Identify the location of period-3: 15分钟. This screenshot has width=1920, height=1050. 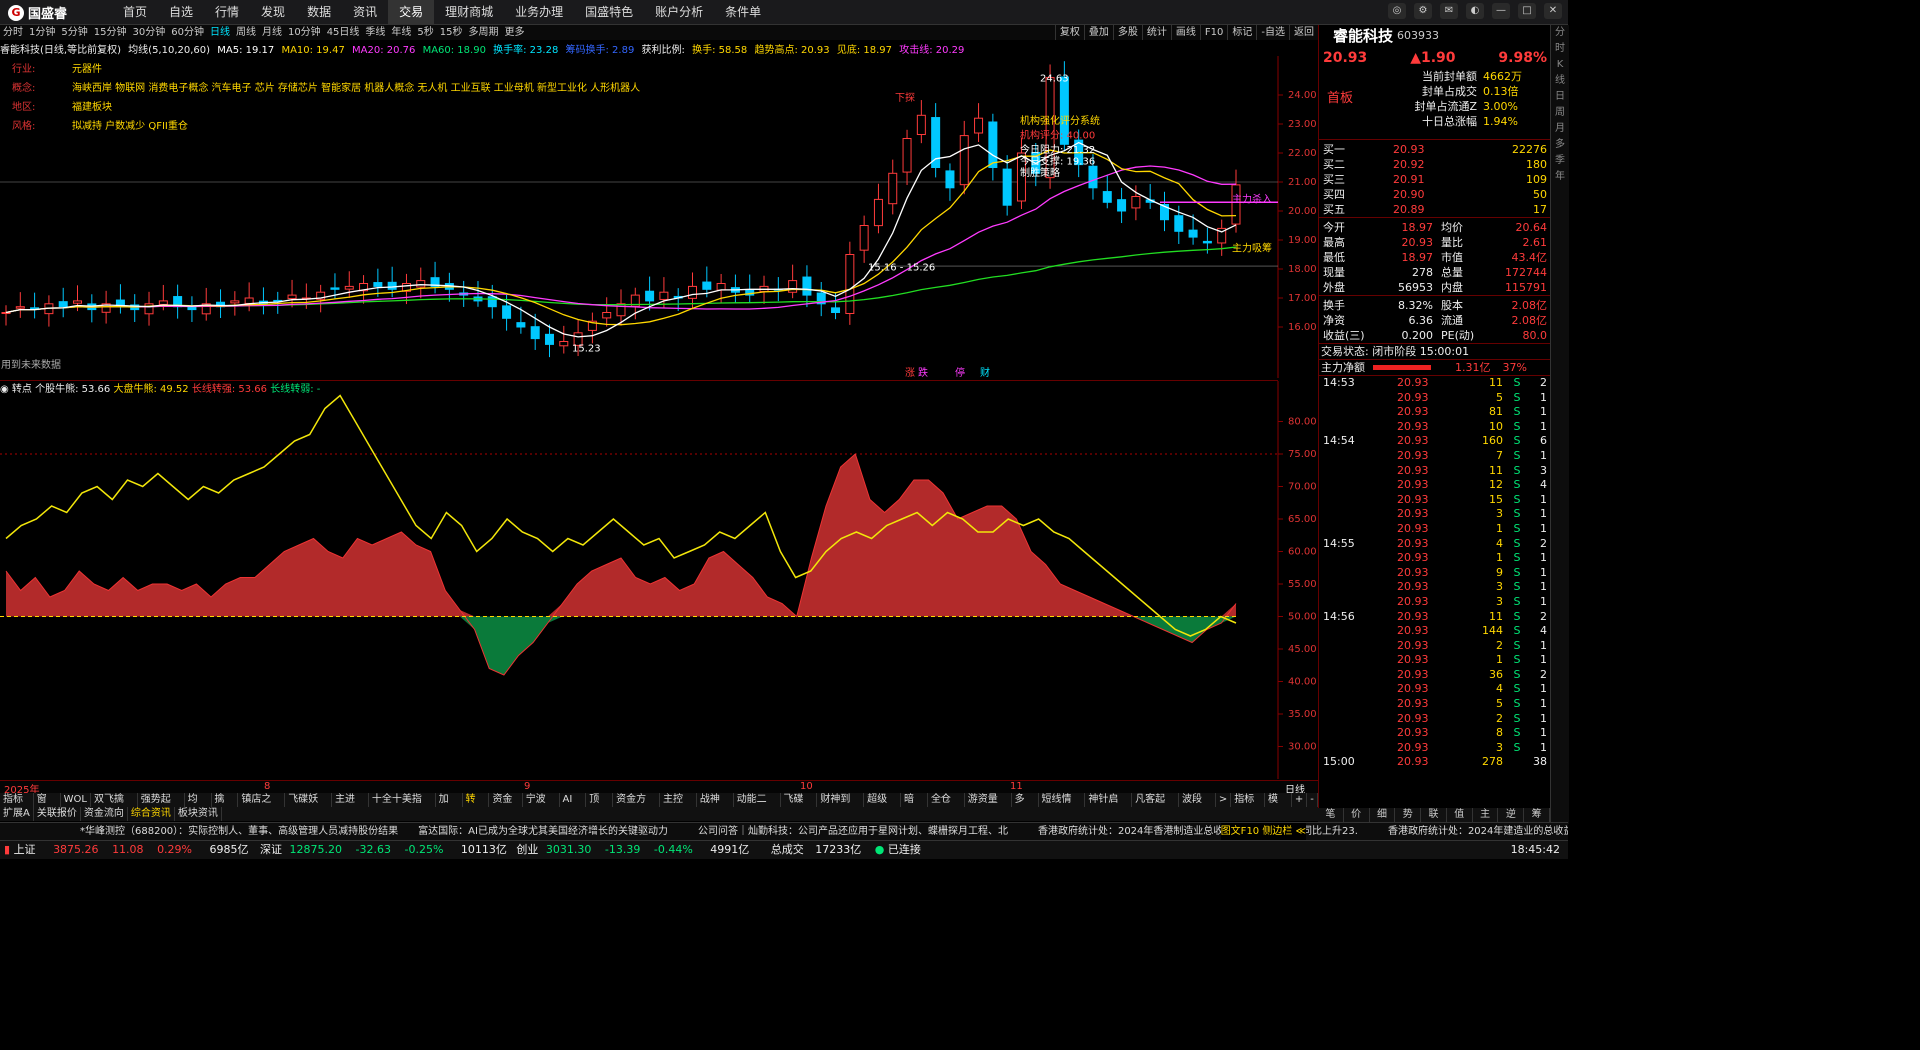
(110, 32).